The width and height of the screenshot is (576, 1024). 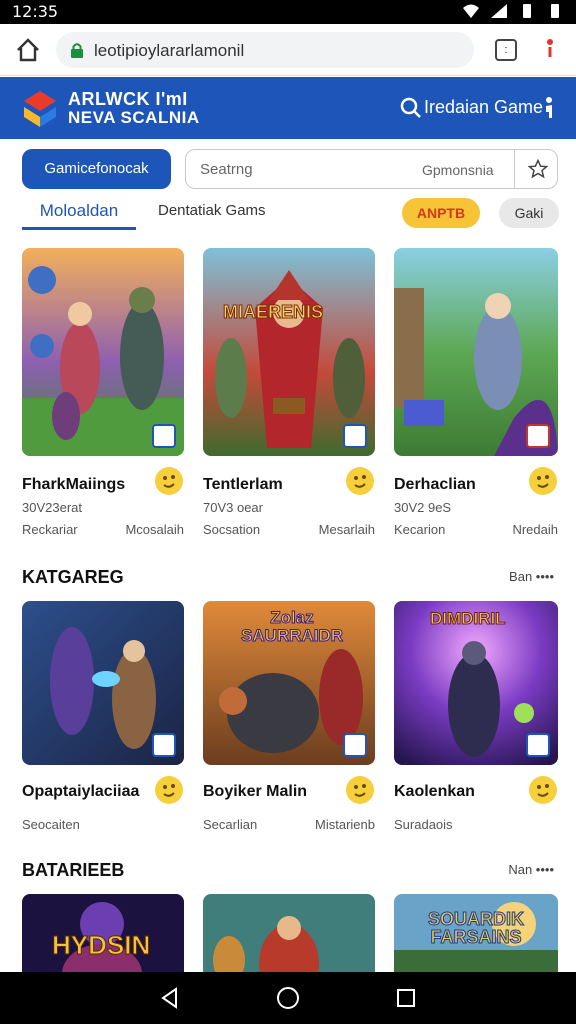 What do you see at coordinates (154, 529) in the screenshot?
I see `game-publisher: Mcosalaih` at bounding box center [154, 529].